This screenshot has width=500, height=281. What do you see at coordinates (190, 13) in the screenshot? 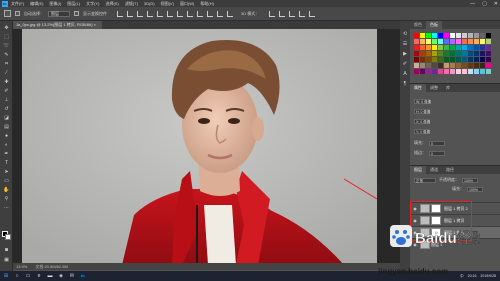
I see `distribute-vcenter-icon` at bounding box center [190, 13].